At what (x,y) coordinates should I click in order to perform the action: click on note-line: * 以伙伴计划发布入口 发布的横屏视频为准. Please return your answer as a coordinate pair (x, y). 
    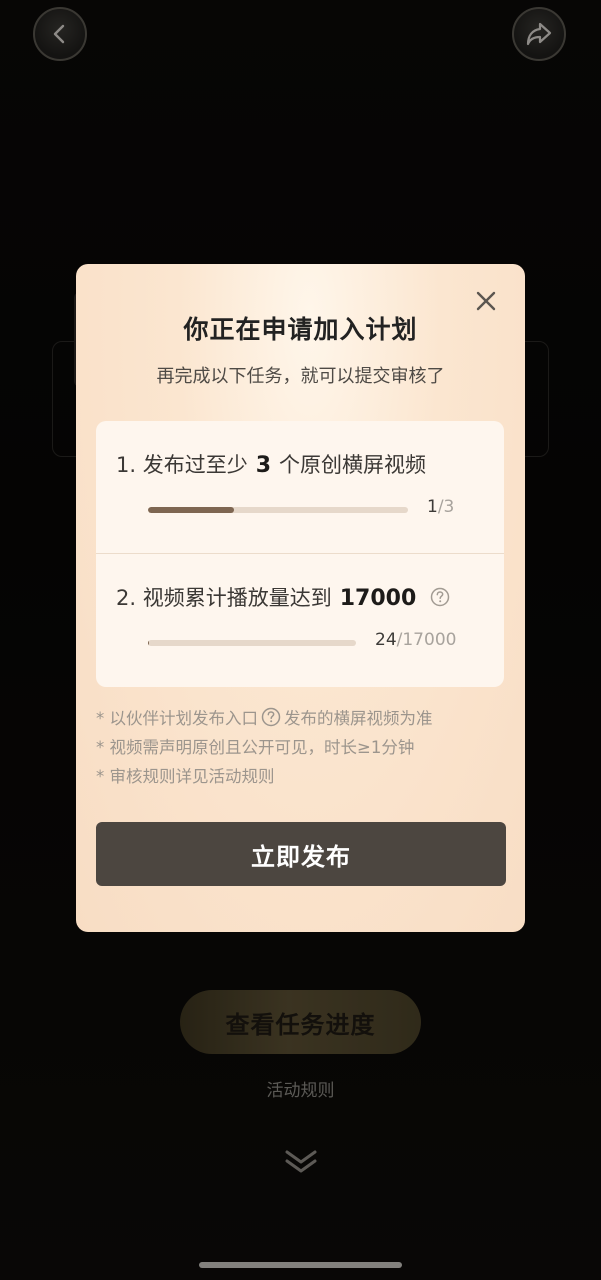
    Looking at the image, I should click on (264, 718).